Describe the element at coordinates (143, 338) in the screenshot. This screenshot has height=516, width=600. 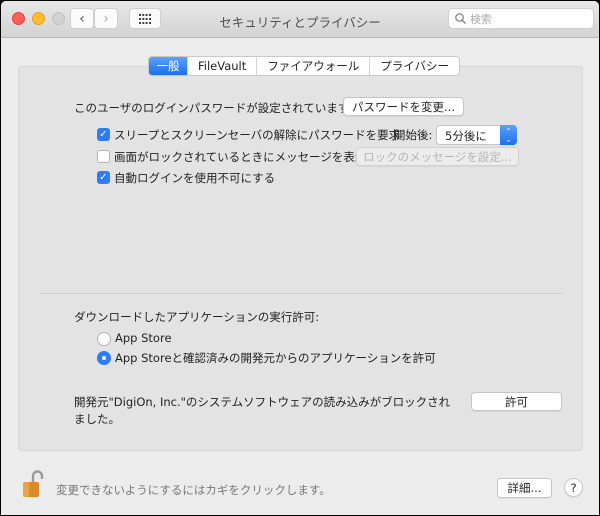
I see `radio-app-store-label: App Store` at that location.